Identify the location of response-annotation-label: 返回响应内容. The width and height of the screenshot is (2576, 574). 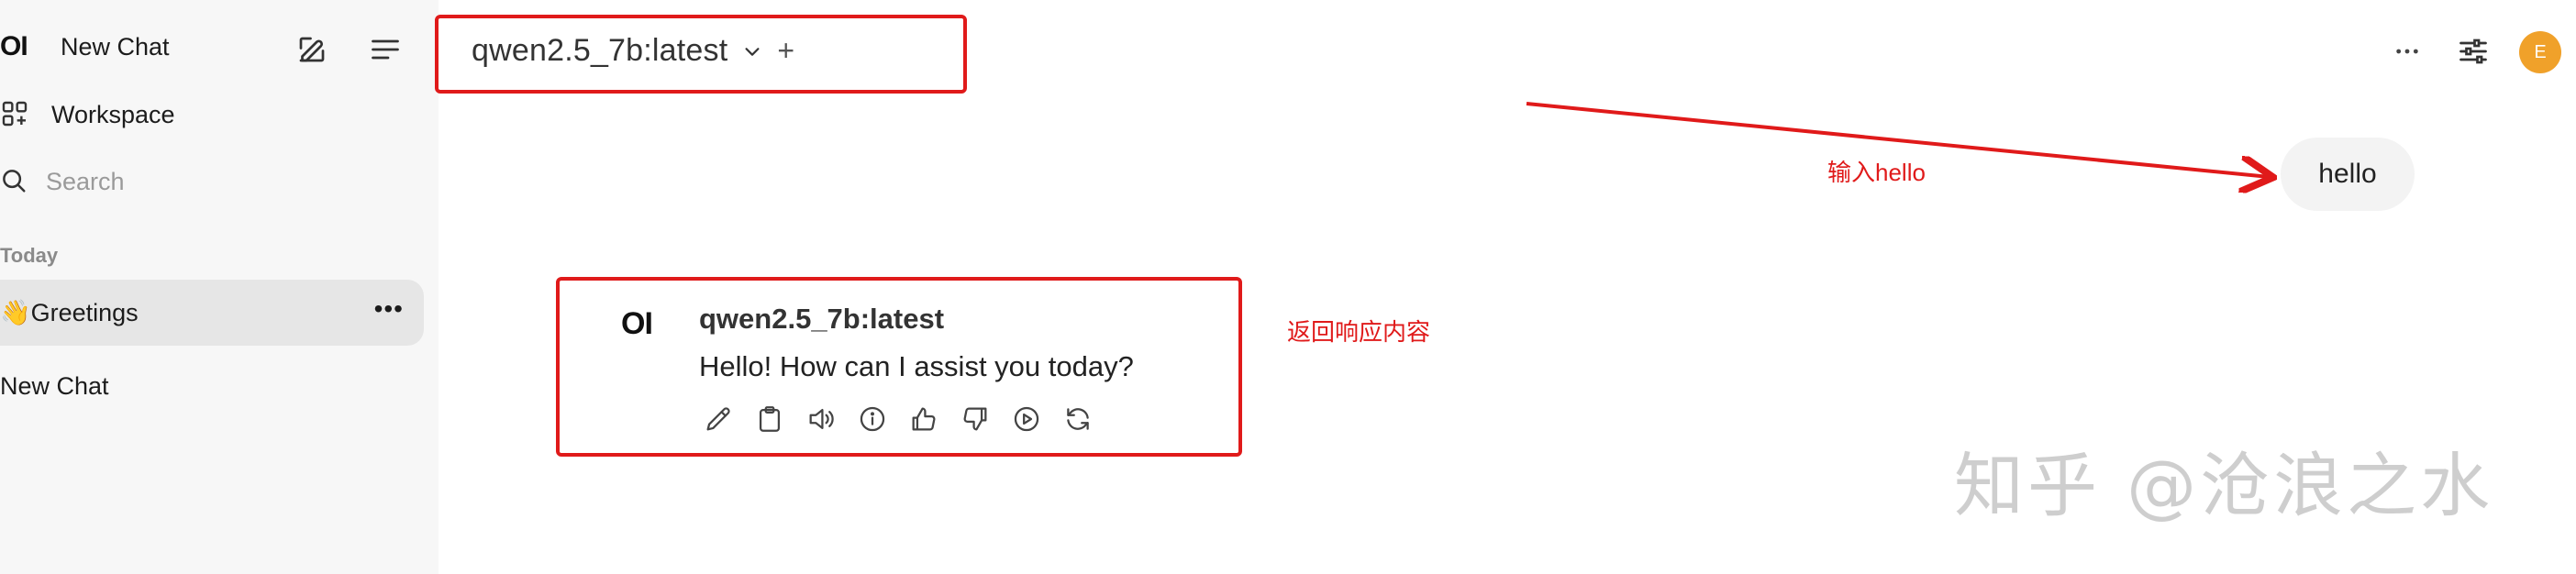
(1359, 332).